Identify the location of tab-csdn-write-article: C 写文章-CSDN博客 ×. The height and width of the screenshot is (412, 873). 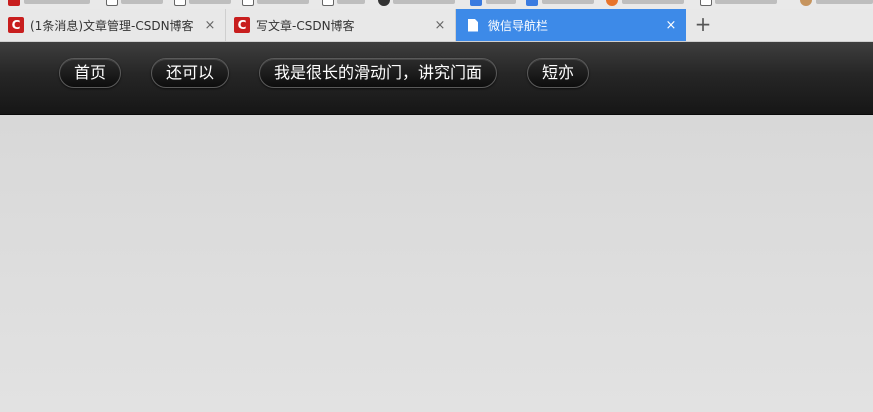
(341, 25).